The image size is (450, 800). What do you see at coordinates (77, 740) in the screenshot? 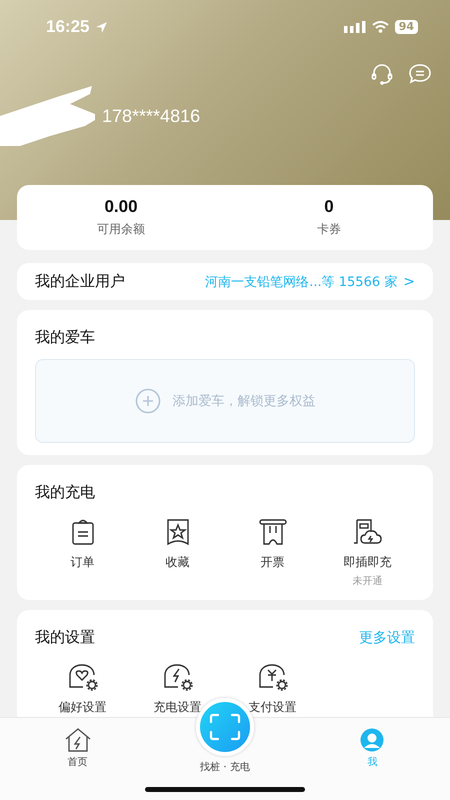
I see `home-bolt-icon` at bounding box center [77, 740].